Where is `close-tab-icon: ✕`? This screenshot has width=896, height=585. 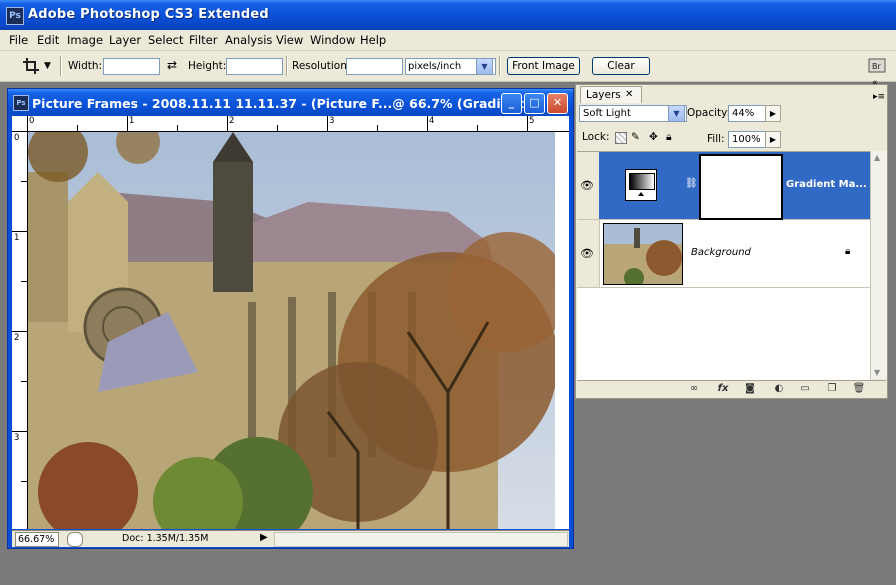 close-tab-icon: ✕ is located at coordinates (629, 95).